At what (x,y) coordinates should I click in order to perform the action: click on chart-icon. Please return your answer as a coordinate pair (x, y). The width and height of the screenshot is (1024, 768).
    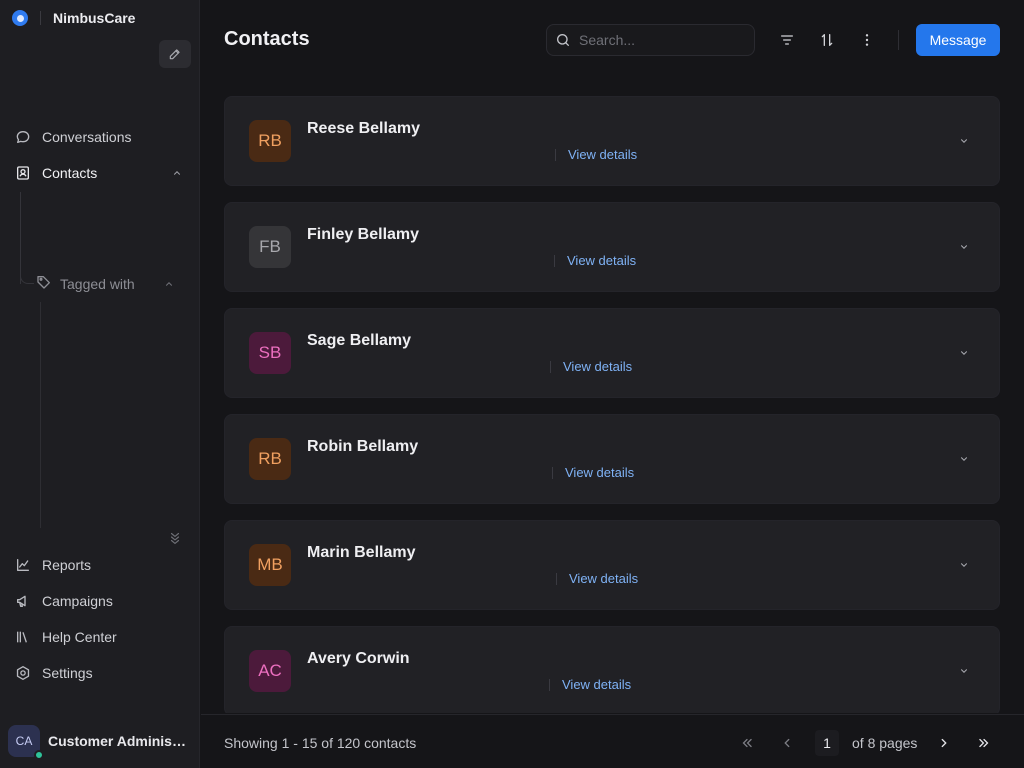
    Looking at the image, I should click on (23, 565).